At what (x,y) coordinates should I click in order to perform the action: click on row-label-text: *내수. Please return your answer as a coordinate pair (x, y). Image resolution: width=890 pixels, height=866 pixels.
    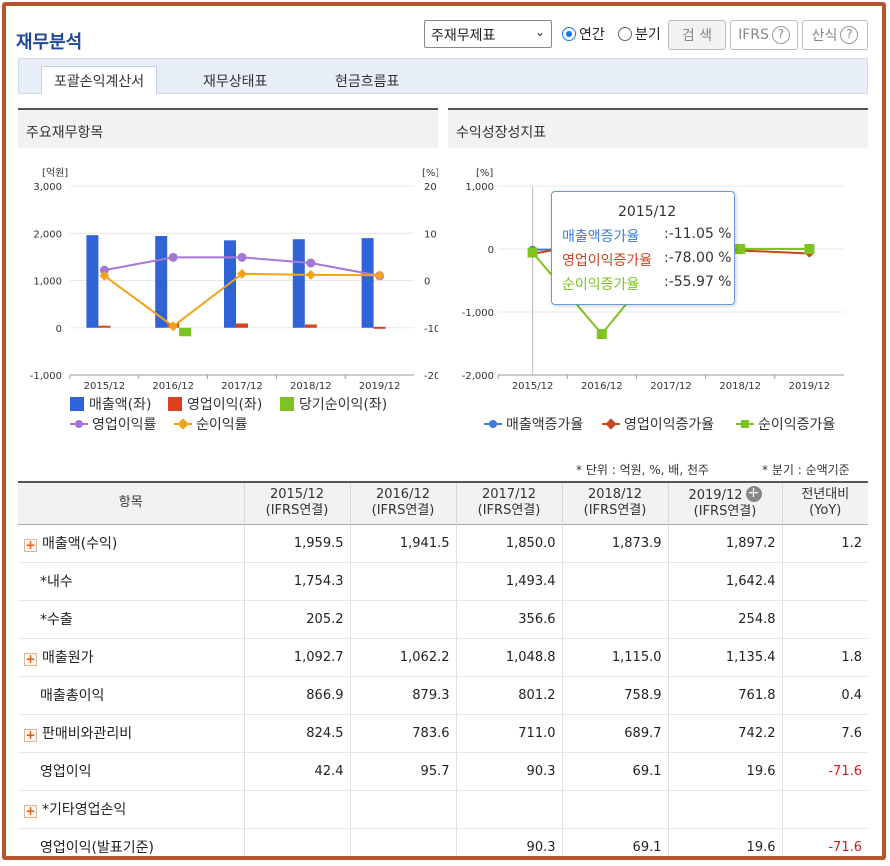
    Looking at the image, I should click on (56, 582).